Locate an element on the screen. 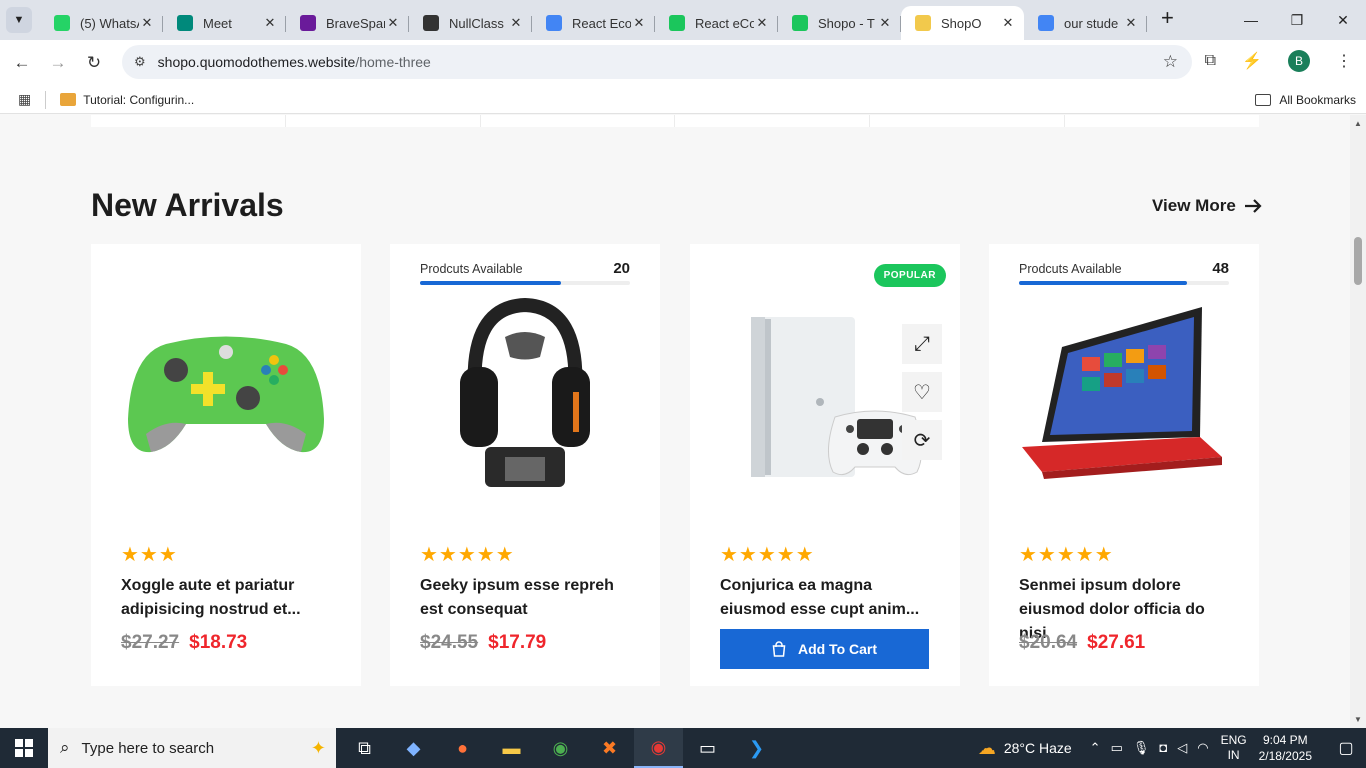  wifi-icon: ◠ is located at coordinates (1202, 748).